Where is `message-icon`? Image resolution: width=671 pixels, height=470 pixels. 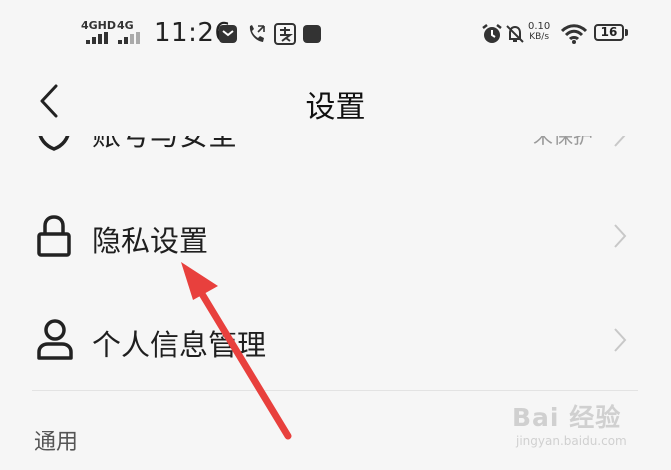
message-icon is located at coordinates (228, 34).